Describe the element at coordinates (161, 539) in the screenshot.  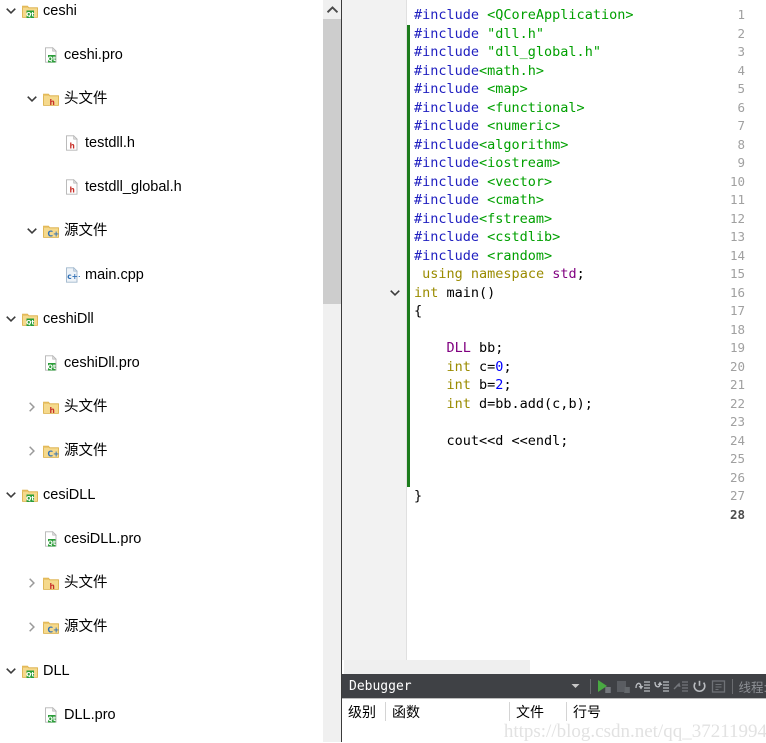
I see `tree-item-cesiDLL.pro: Qt cesiDLL.pro` at that location.